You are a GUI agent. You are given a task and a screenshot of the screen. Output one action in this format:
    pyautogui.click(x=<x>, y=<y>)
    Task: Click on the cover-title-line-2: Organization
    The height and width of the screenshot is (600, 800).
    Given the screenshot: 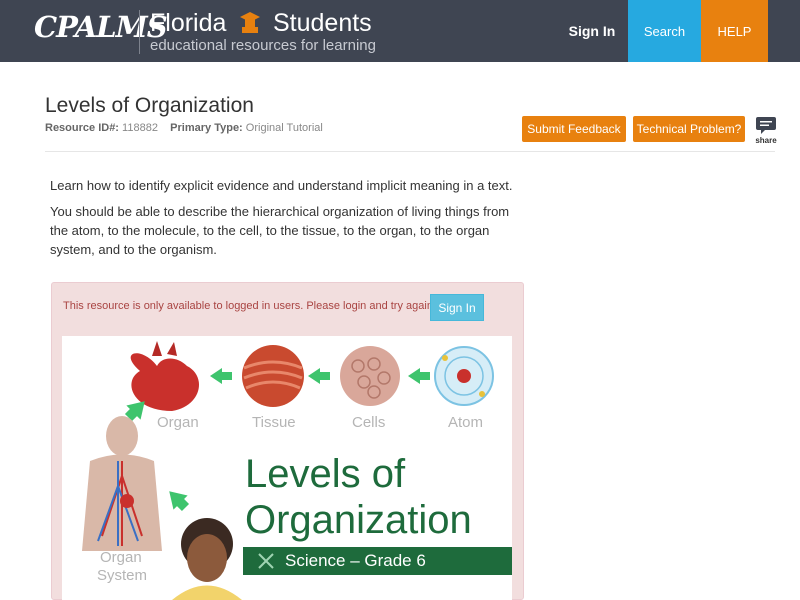 What is the action you would take?
    pyautogui.click(x=358, y=520)
    